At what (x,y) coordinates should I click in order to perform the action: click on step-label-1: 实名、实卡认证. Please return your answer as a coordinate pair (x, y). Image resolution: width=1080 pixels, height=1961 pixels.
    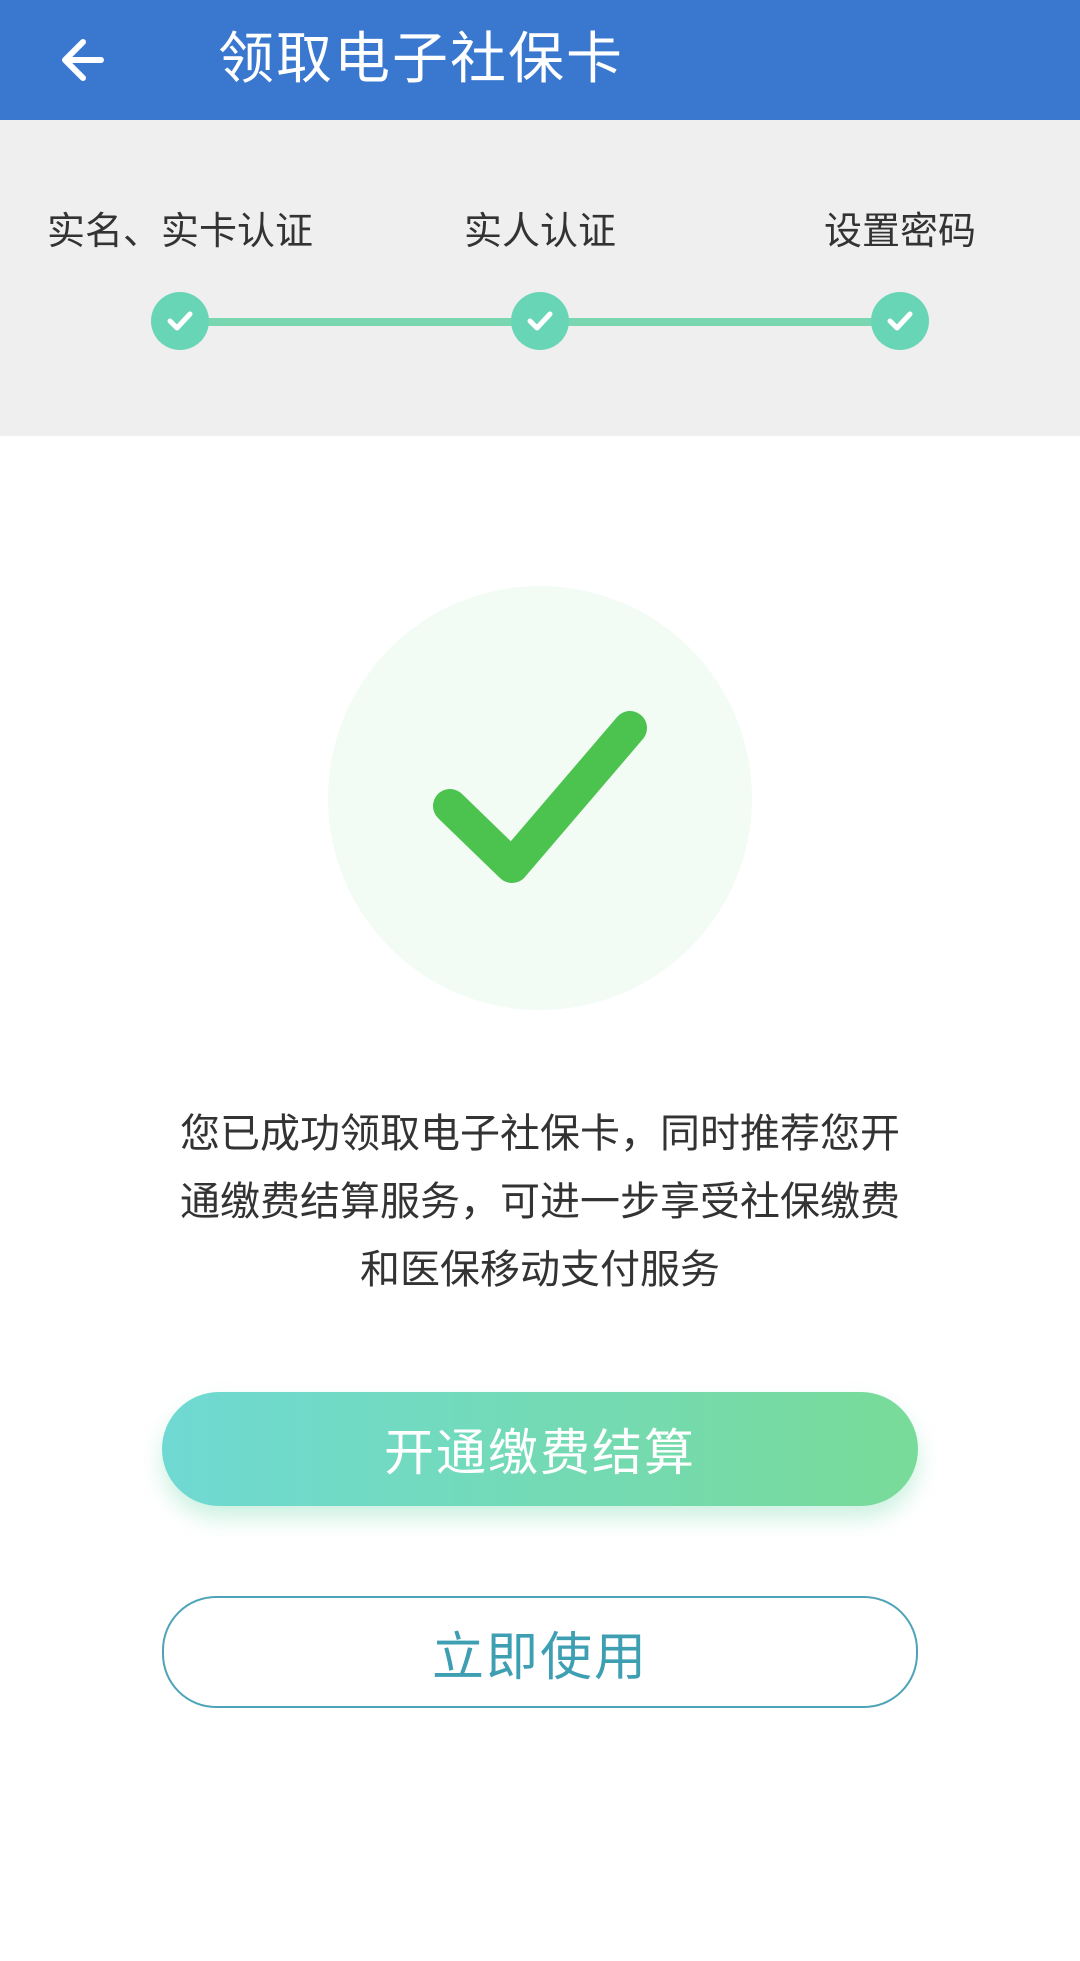
    Looking at the image, I should click on (180, 231).